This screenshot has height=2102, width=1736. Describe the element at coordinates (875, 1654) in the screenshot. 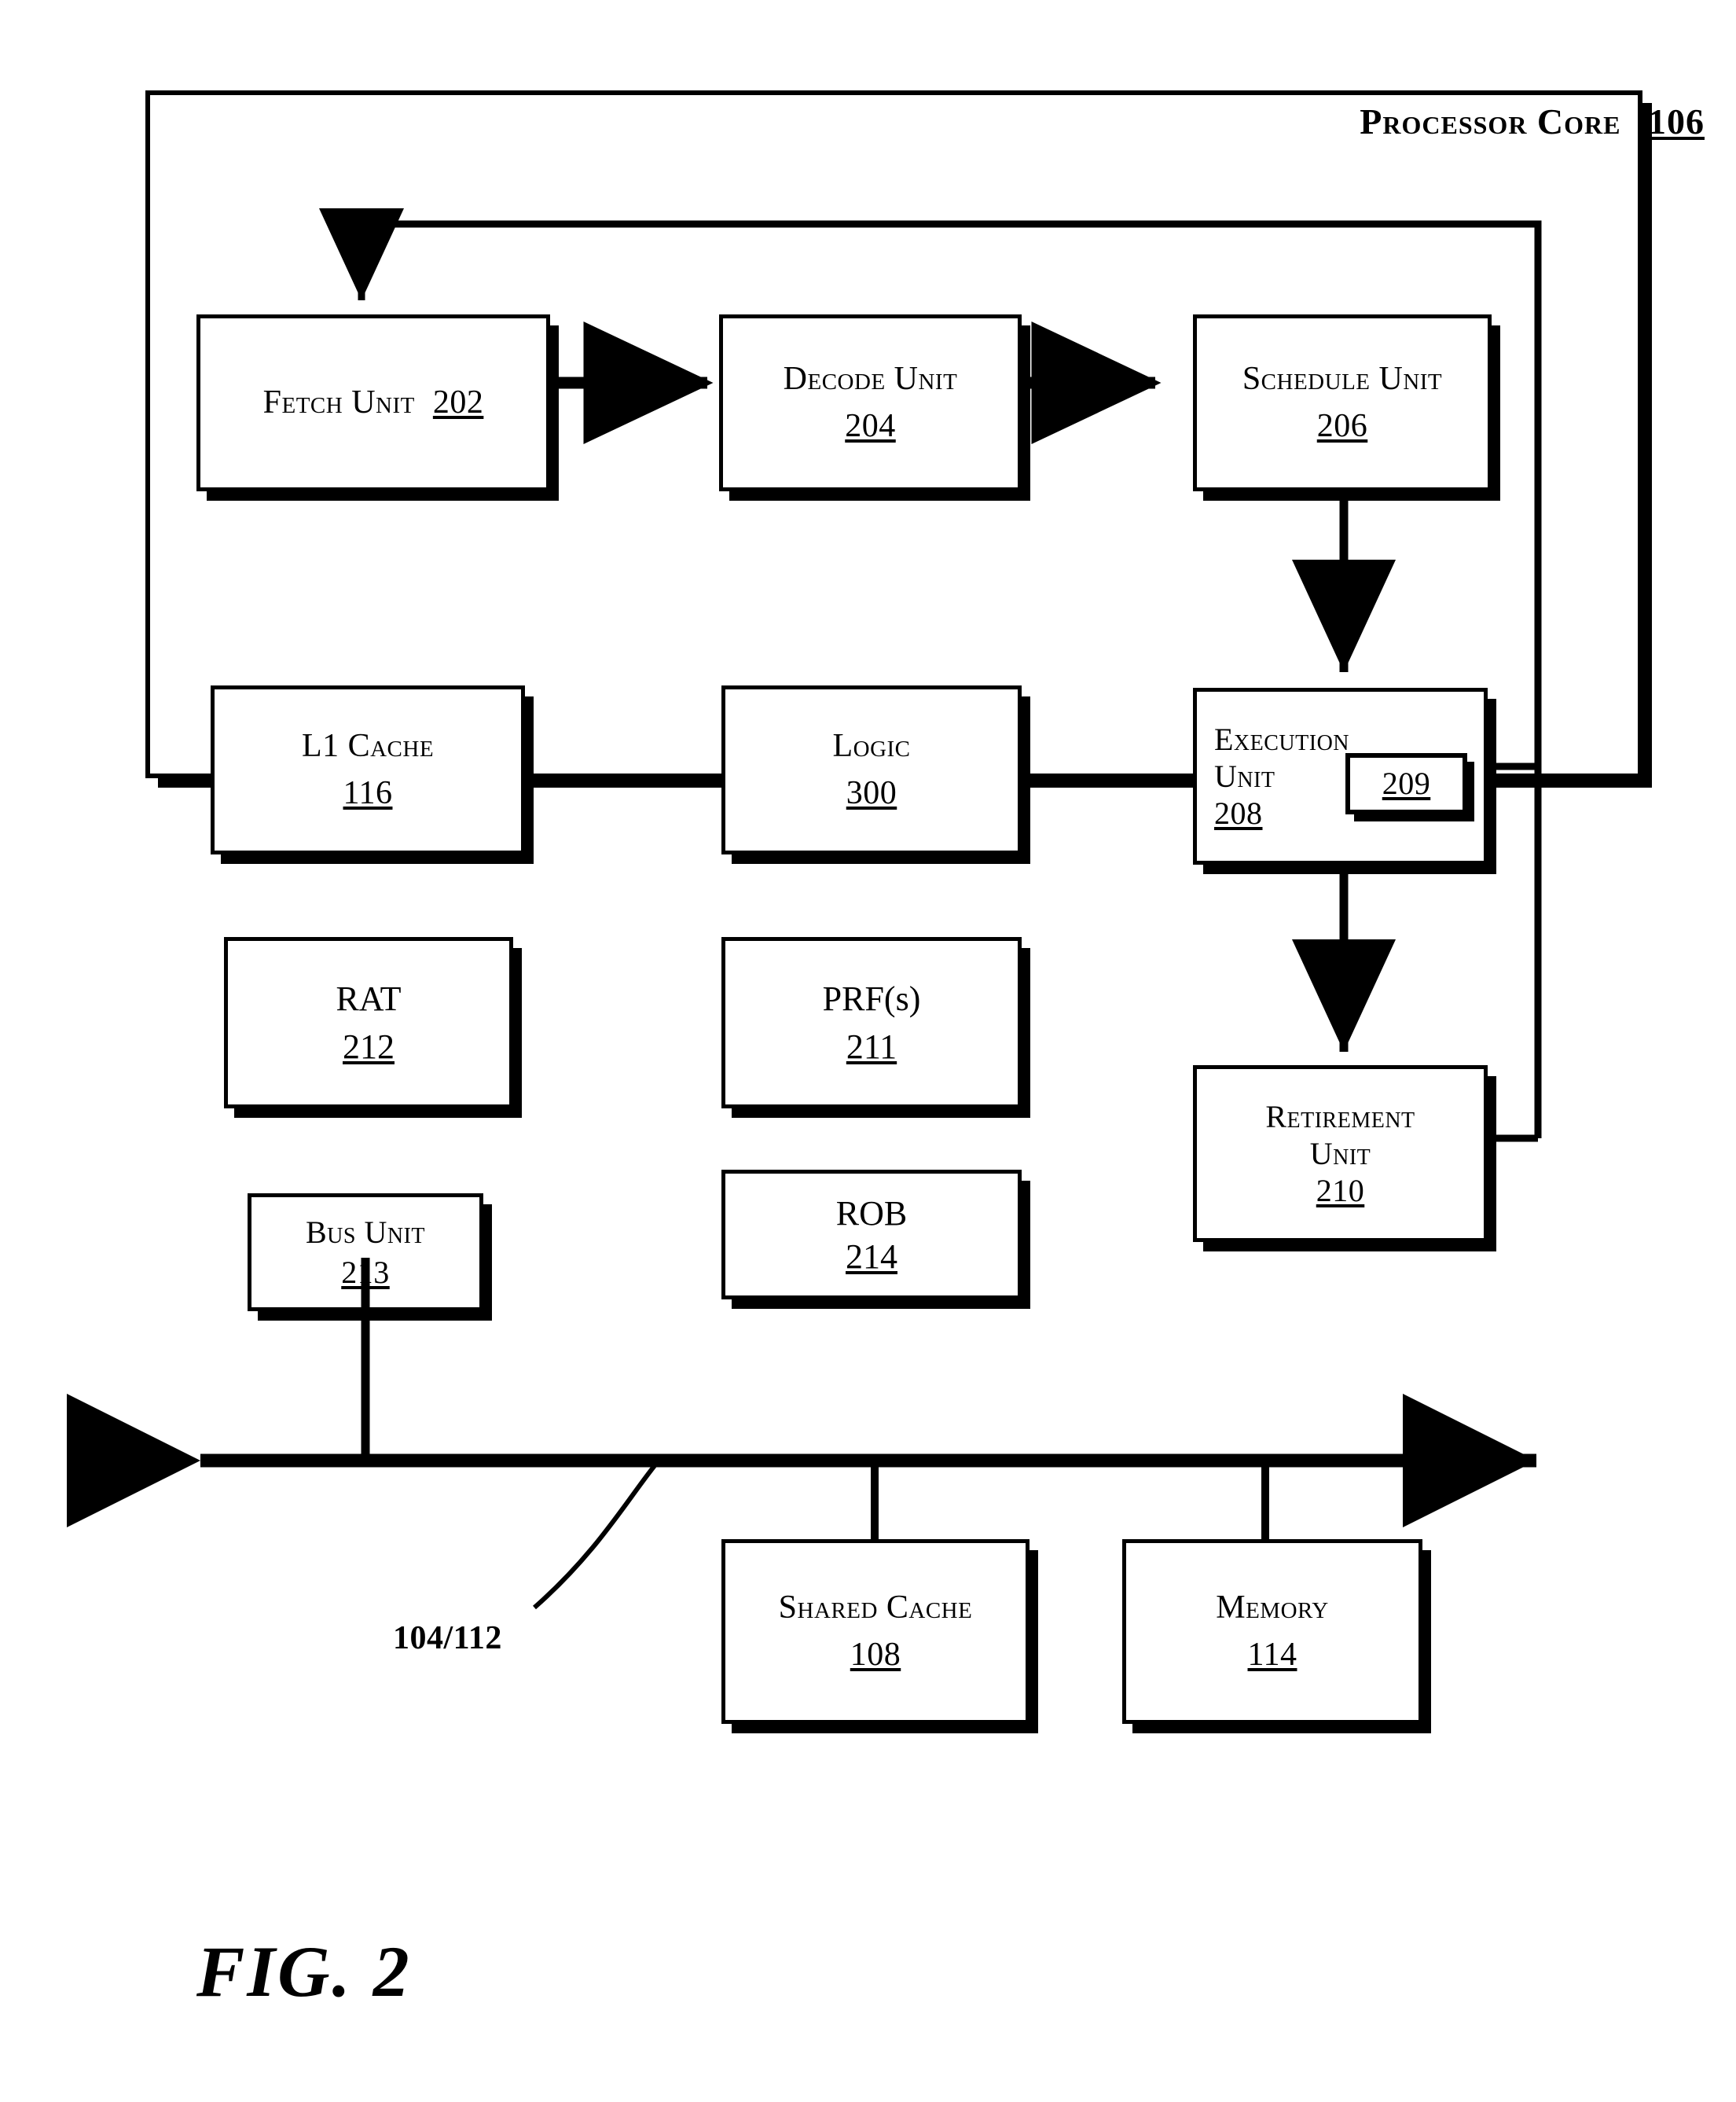

I see `shared-cache-ref: 108` at that location.